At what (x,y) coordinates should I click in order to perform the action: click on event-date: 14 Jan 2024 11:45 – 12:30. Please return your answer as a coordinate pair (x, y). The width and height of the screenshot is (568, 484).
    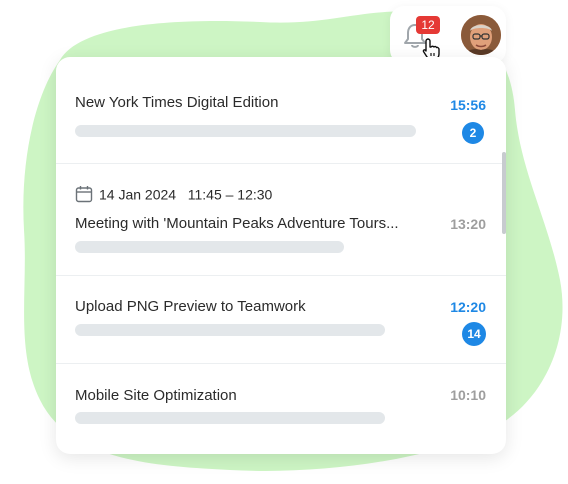
    Looking at the image, I should click on (173, 194).